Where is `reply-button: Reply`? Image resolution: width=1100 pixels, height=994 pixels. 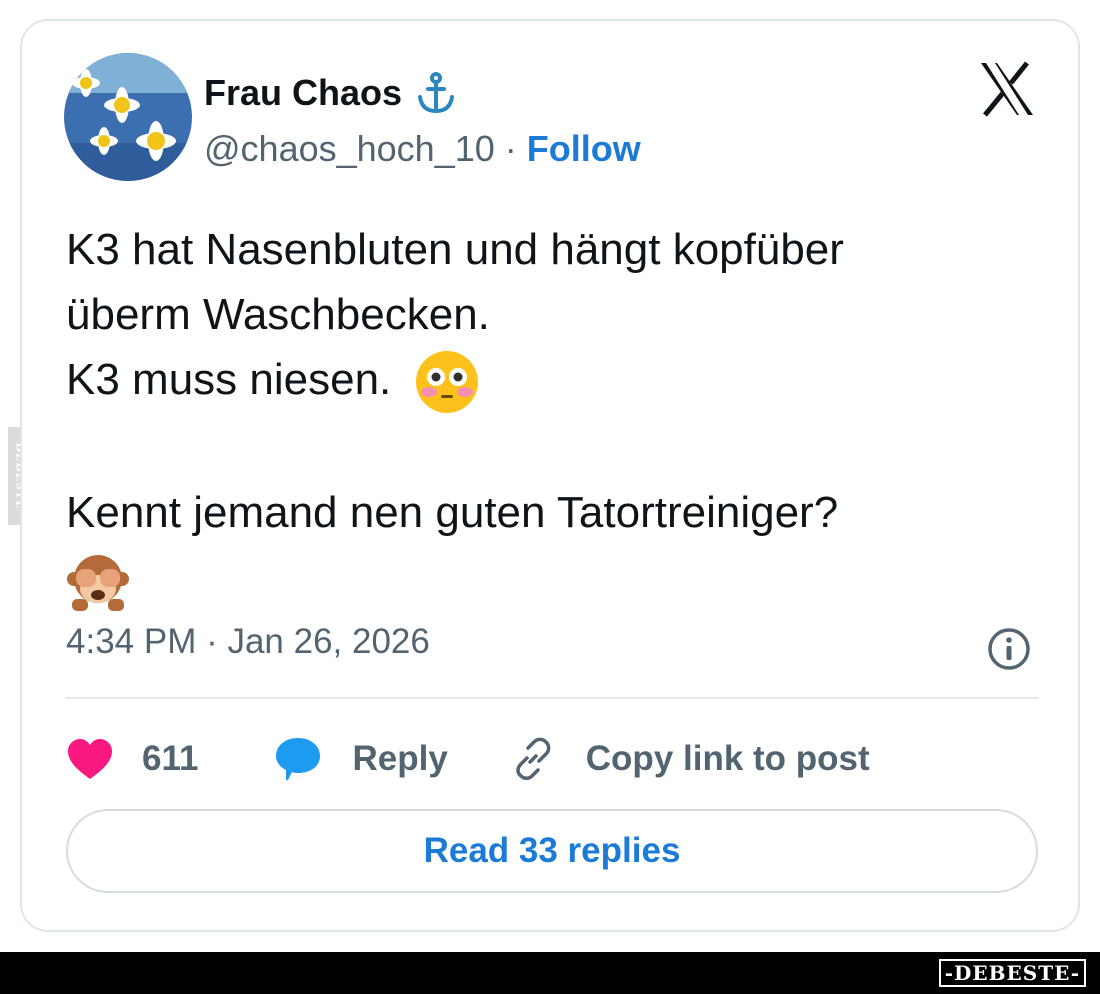
reply-button: Reply is located at coordinates (361, 759).